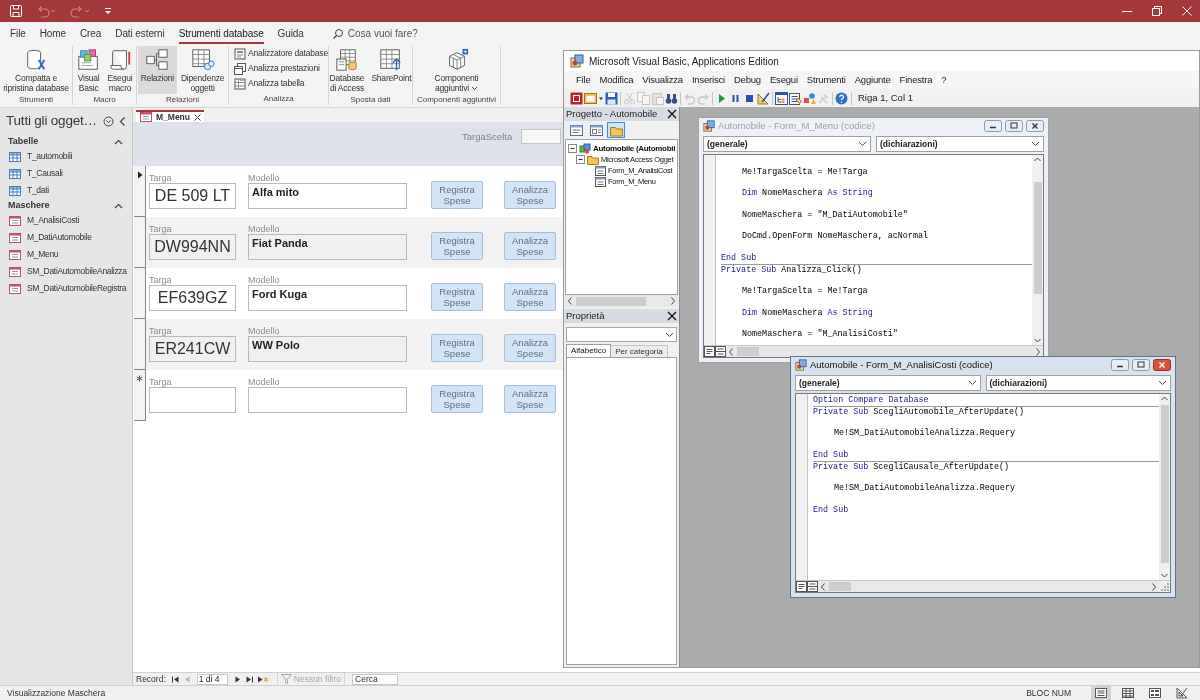  I want to click on nav-item: M_Menu, so click(66, 254).